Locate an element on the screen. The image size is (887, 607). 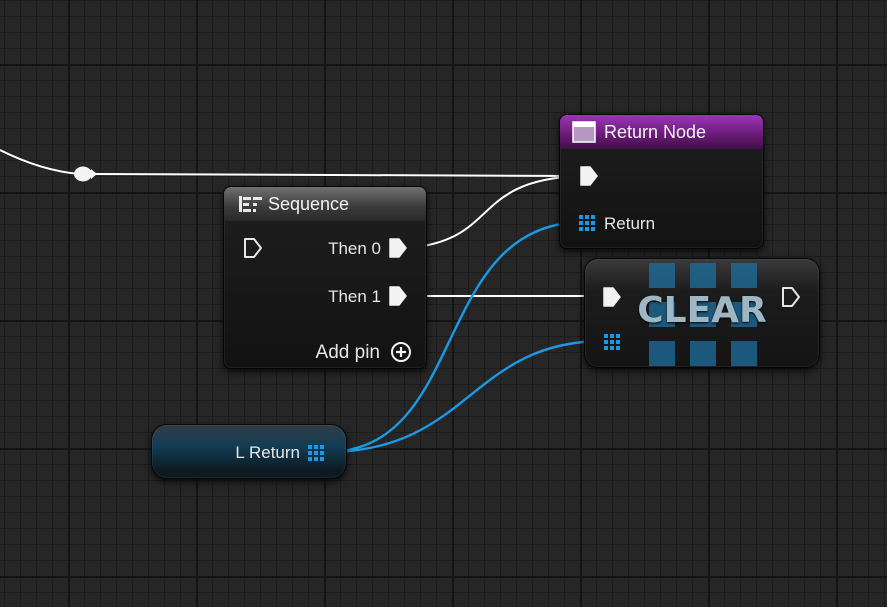
l-return-variable-node: L Return is located at coordinates (249, 451).